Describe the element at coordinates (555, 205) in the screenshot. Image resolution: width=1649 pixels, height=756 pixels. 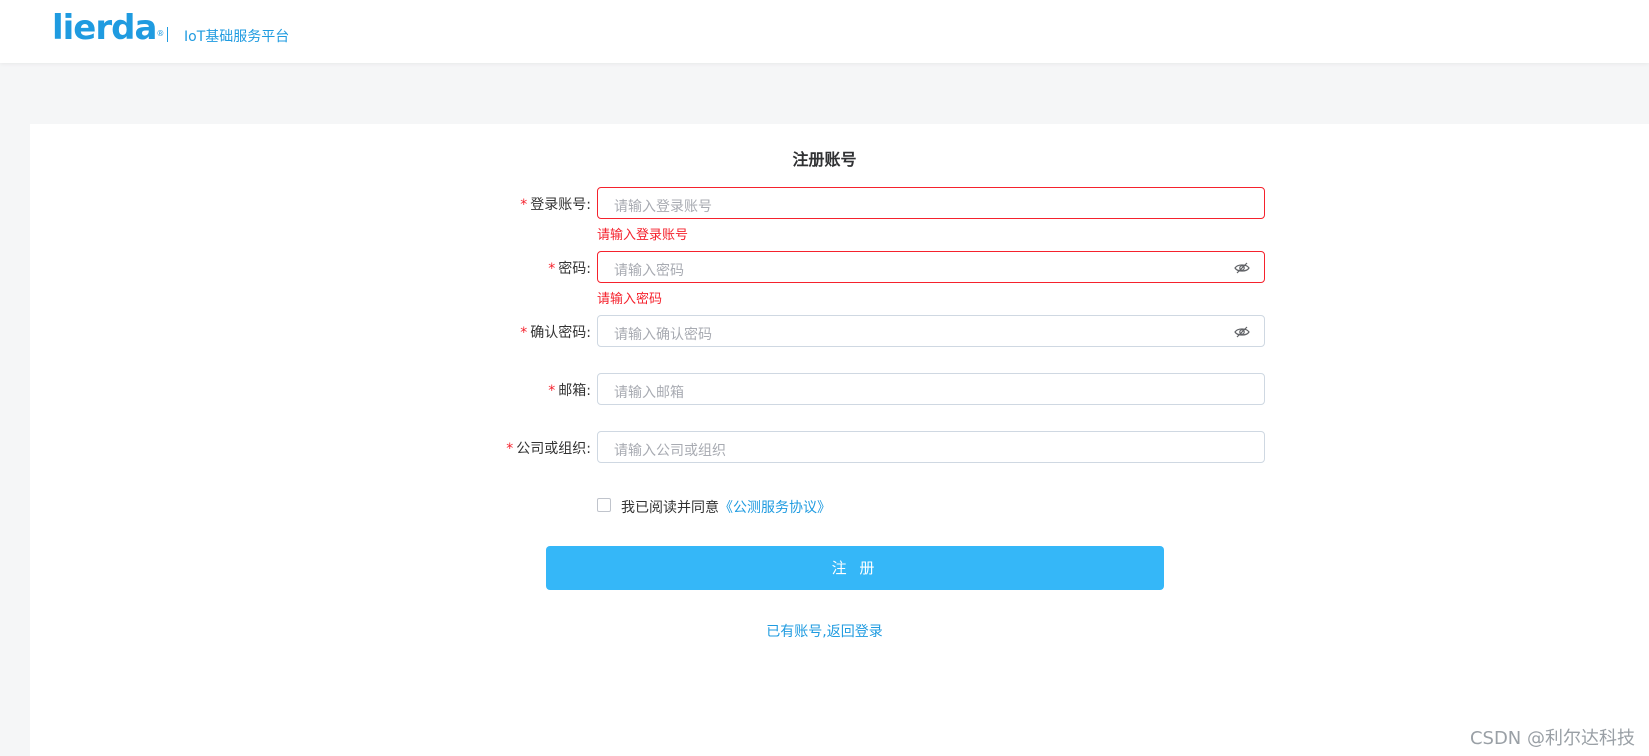
I see `login-account-label: * 登录账号:` at that location.